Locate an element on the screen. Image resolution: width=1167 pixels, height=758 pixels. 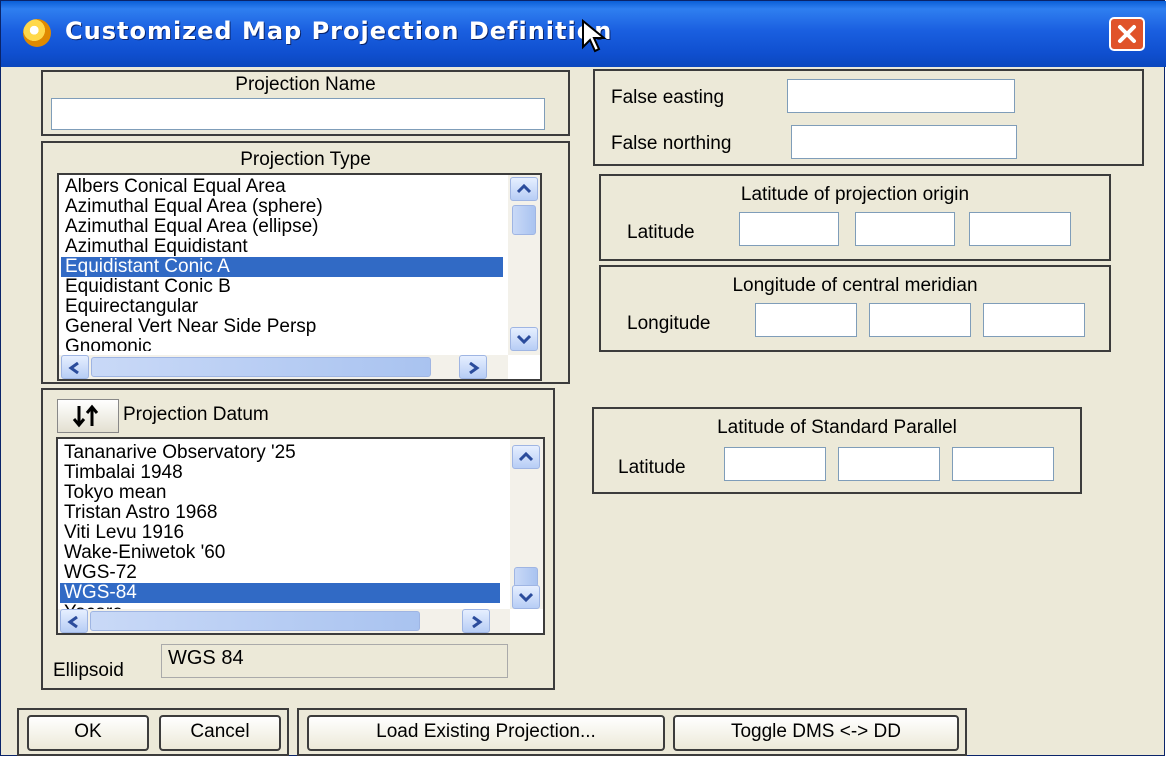
longitude-meridian-seconds-input is located at coordinates (1034, 320).